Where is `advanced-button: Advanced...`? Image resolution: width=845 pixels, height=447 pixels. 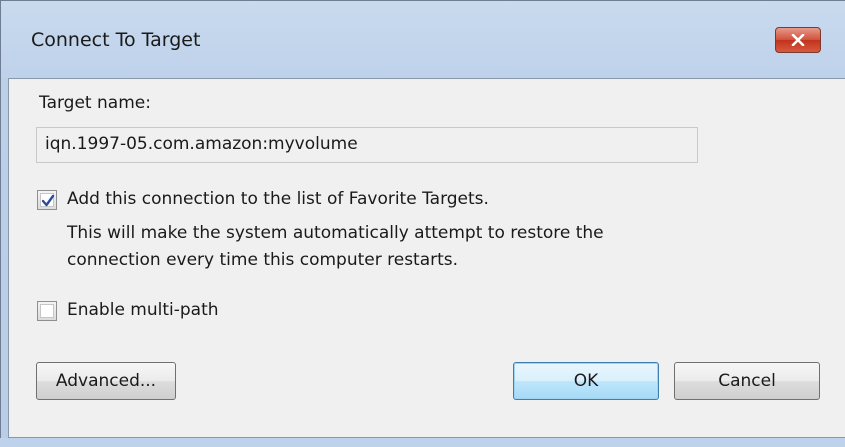
advanced-button: Advanced... is located at coordinates (106, 381).